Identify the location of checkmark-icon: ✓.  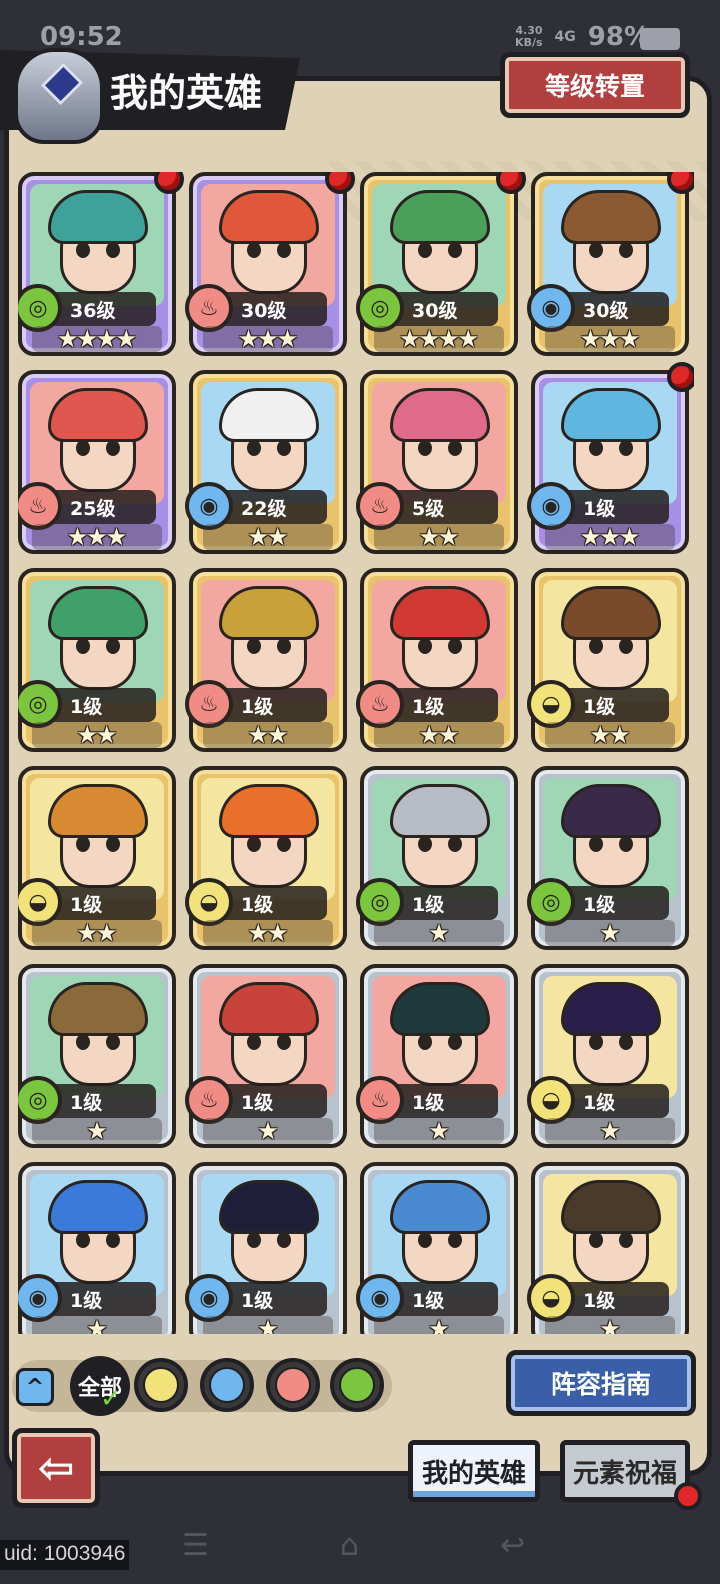
(111, 1399).